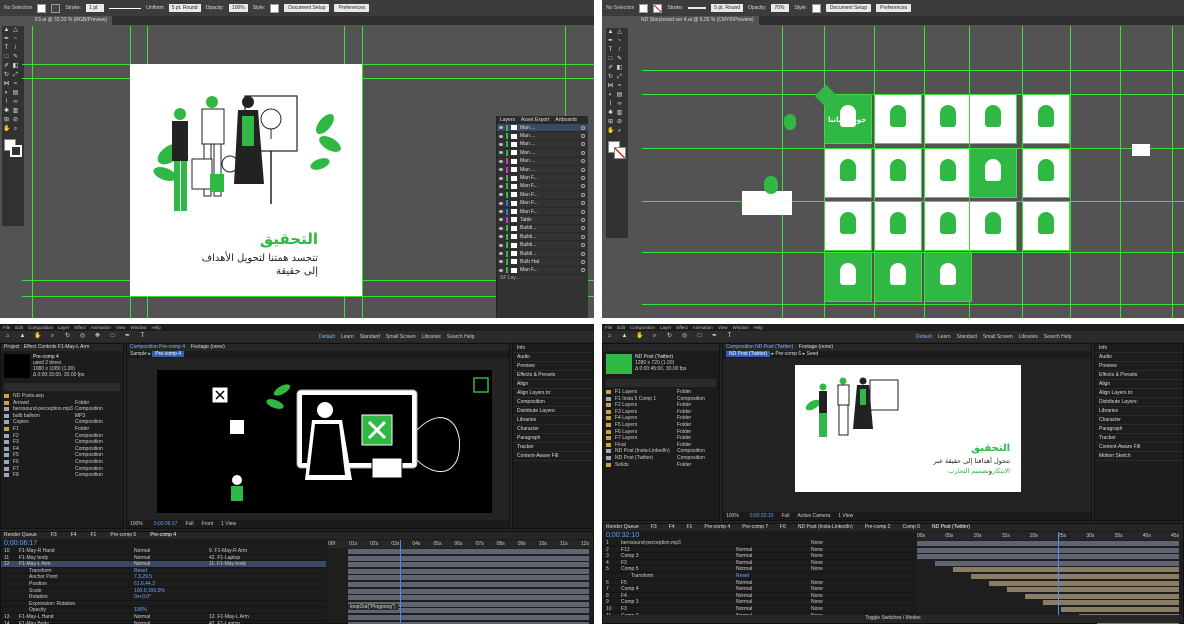 The height and width of the screenshot is (624, 1184). What do you see at coordinates (155, 8) in the screenshot?
I see `stroke-profile-label: Uniform` at bounding box center [155, 8].